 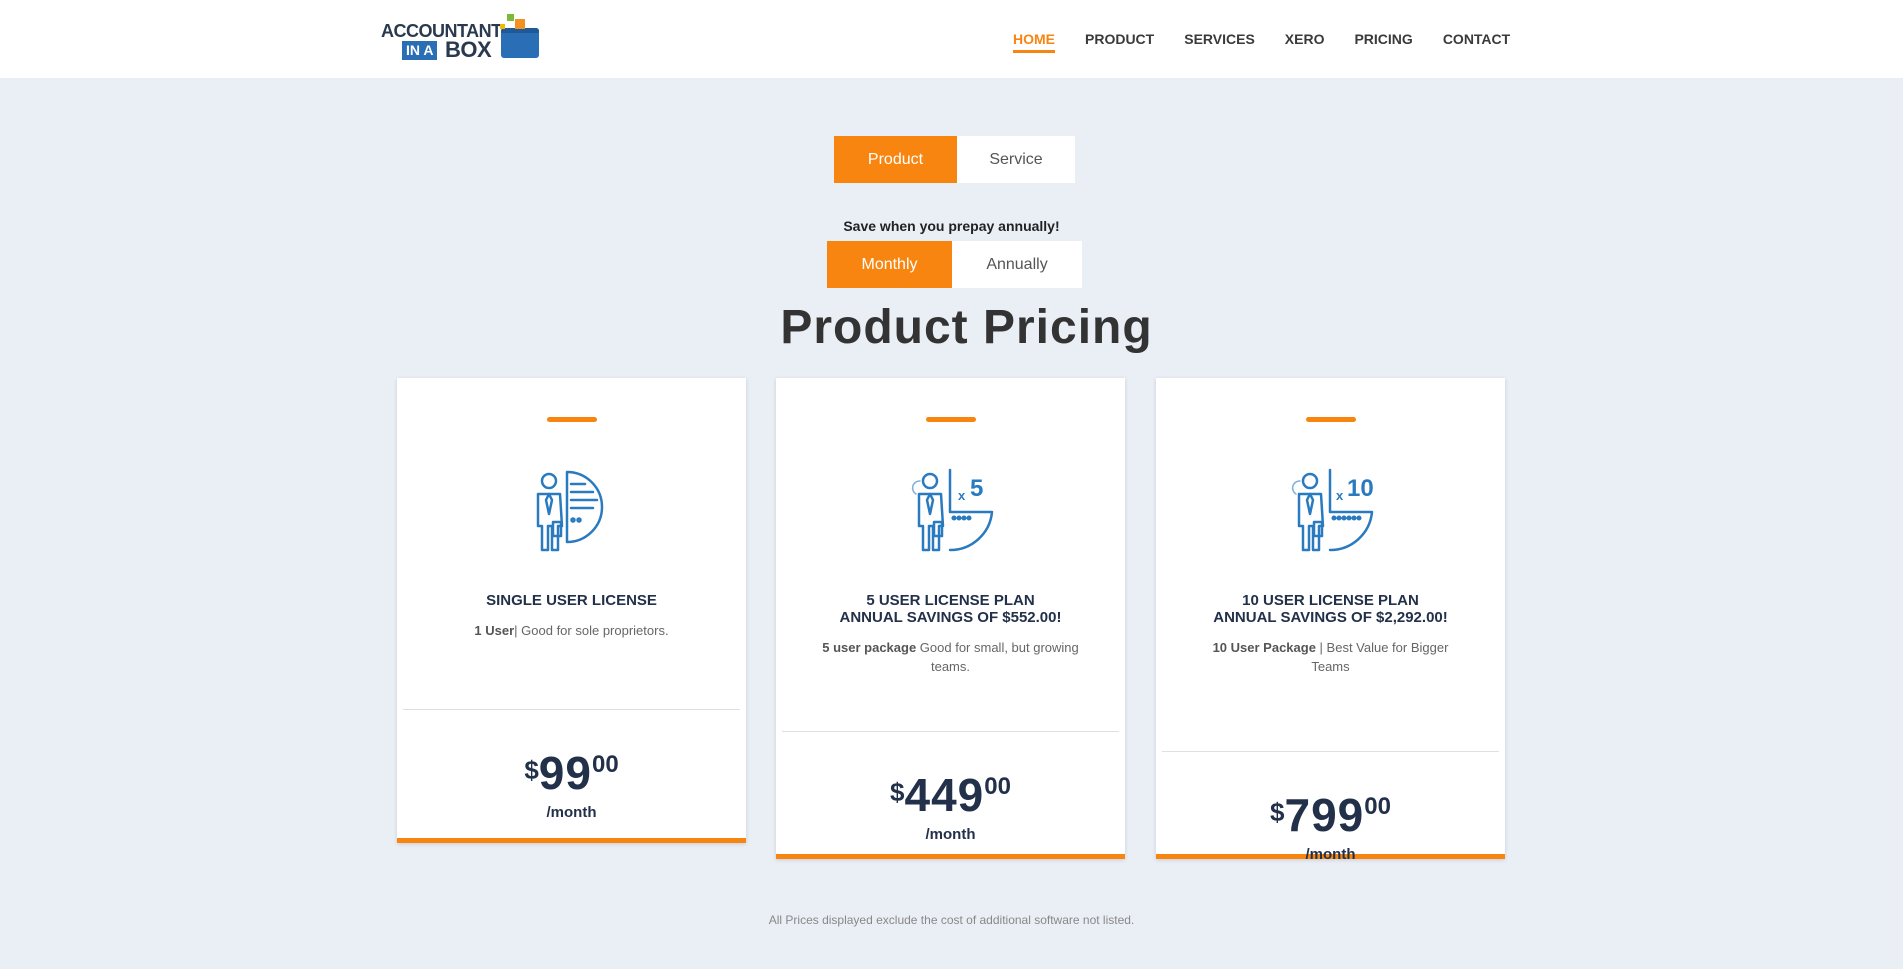 I want to click on five-users-icon: x 5, so click(x=952, y=510).